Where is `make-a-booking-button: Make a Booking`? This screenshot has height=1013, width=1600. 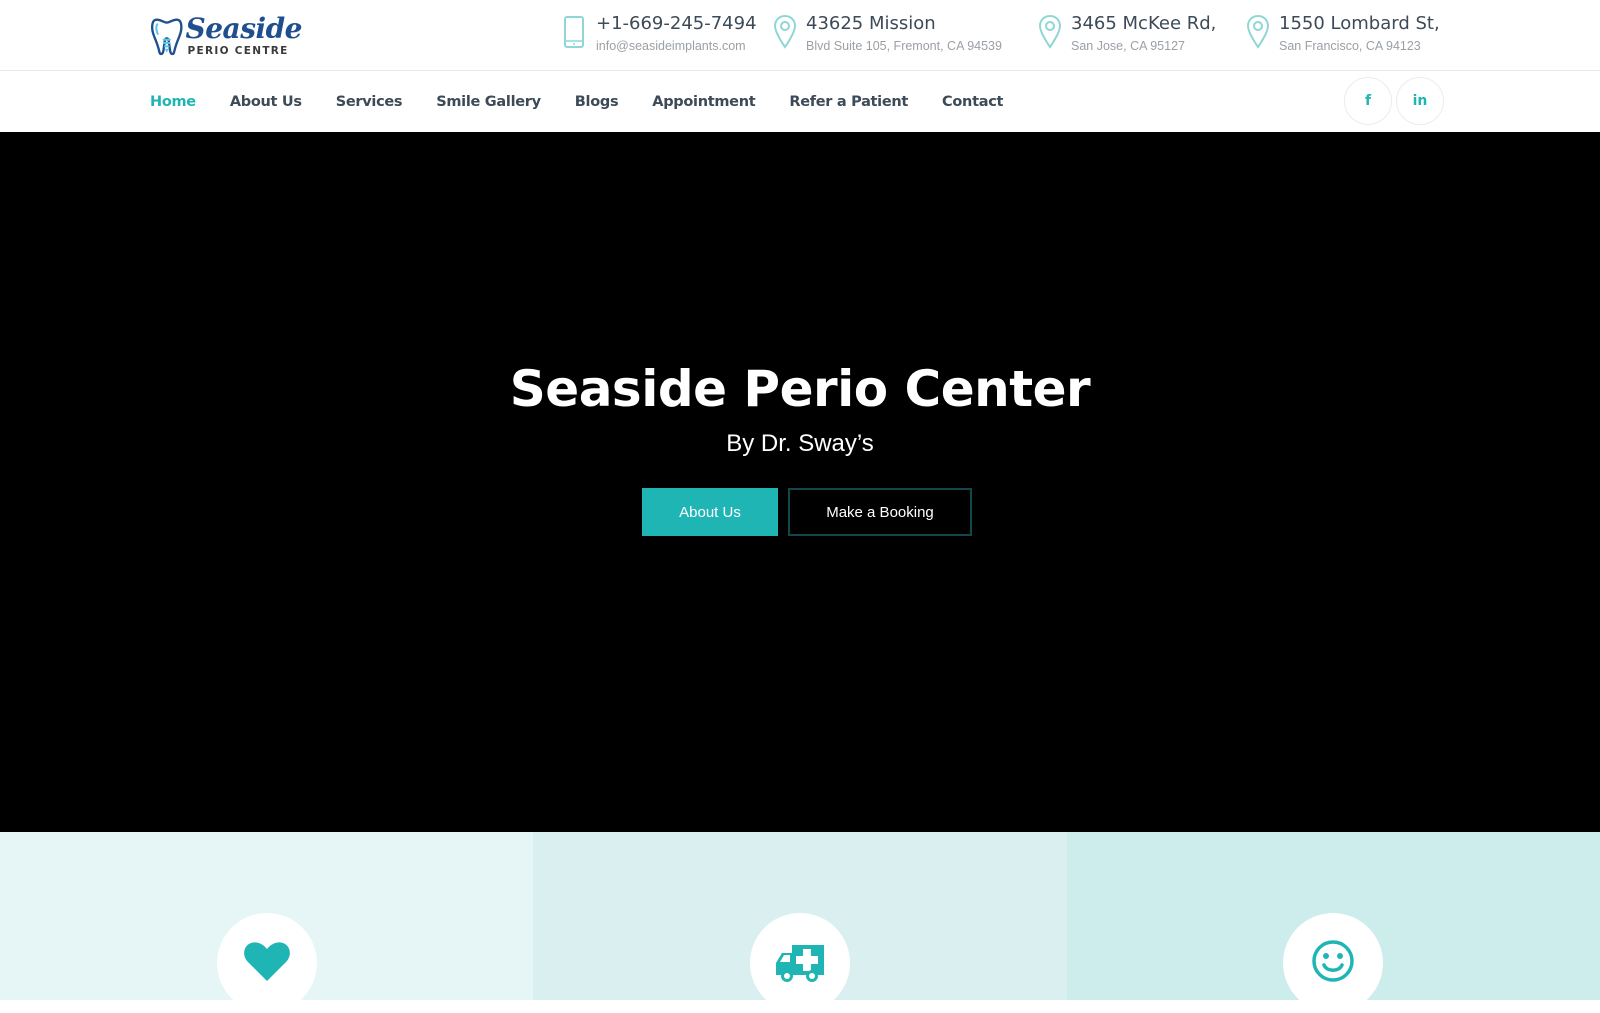 make-a-booking-button: Make a Booking is located at coordinates (880, 512).